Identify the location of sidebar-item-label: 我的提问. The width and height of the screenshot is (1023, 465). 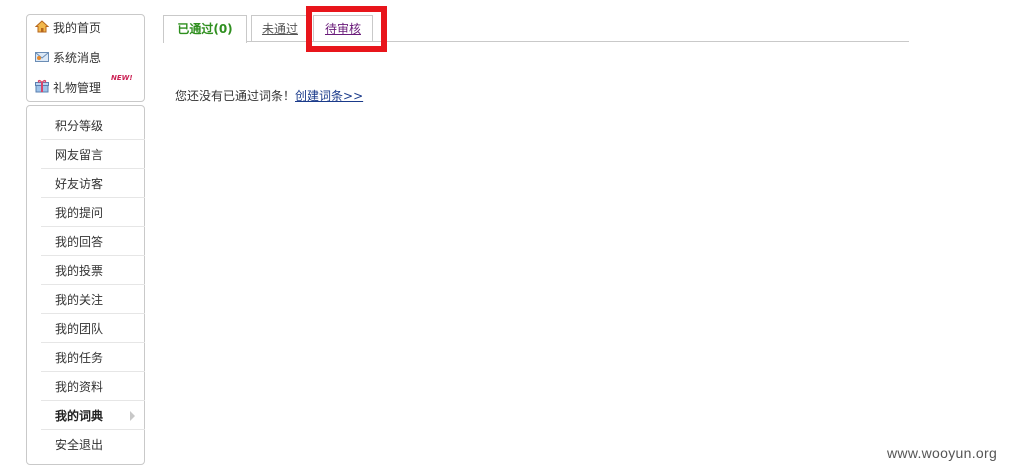
(79, 213).